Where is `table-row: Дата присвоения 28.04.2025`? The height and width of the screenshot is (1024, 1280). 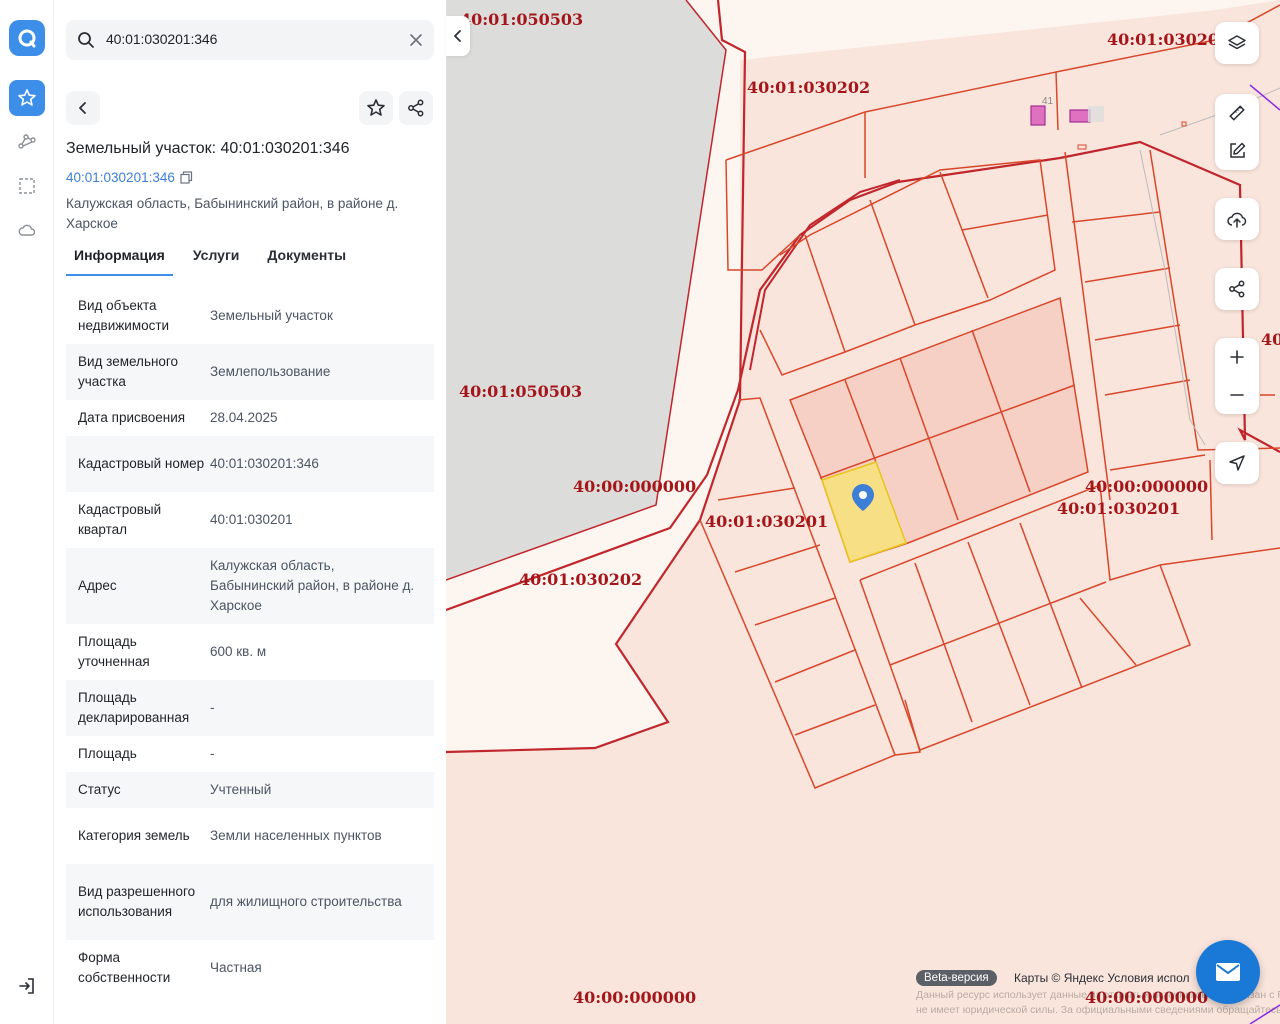
table-row: Дата присвоения 28.04.2025 is located at coordinates (250, 418).